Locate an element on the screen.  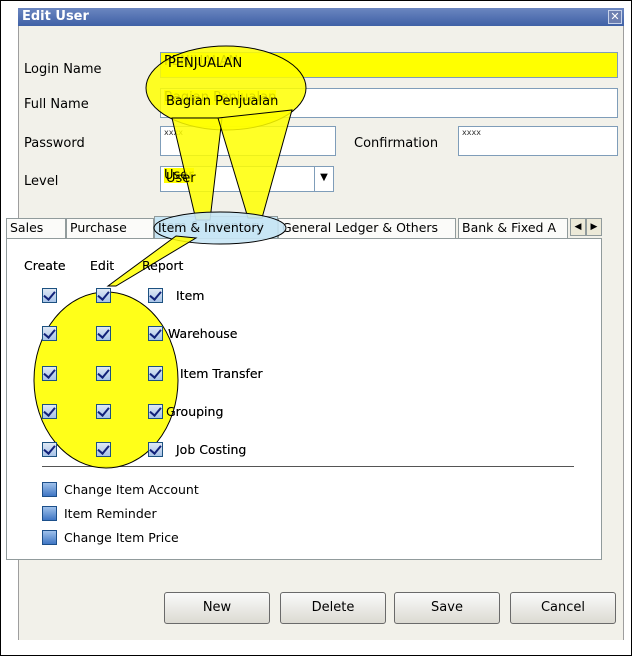
level-overlay-value: User is located at coordinates (181, 178).